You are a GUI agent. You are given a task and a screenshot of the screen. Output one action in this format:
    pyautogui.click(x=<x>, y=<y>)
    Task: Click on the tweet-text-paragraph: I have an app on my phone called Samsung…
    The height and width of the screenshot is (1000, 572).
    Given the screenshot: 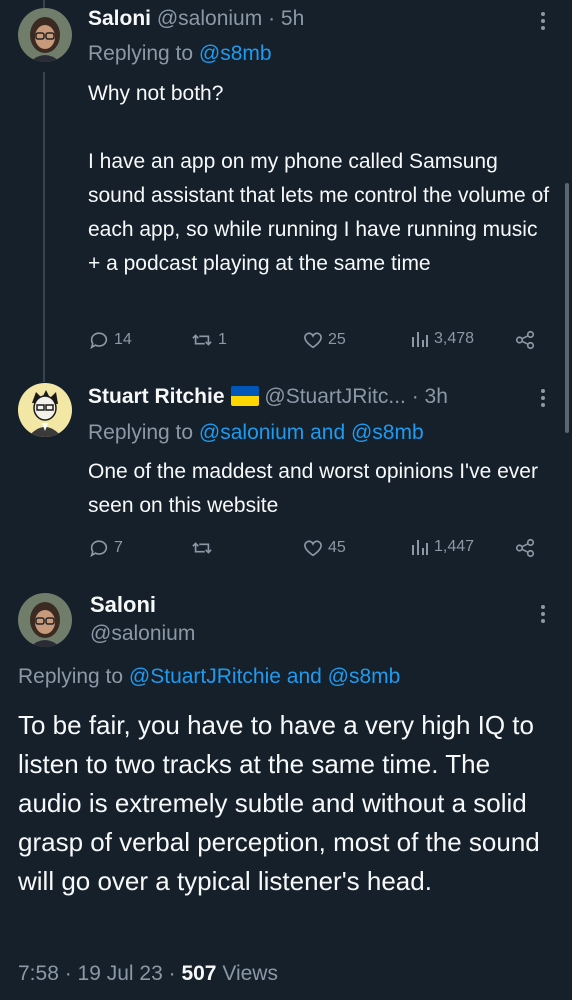 What is the action you would take?
    pyautogui.click(x=319, y=212)
    